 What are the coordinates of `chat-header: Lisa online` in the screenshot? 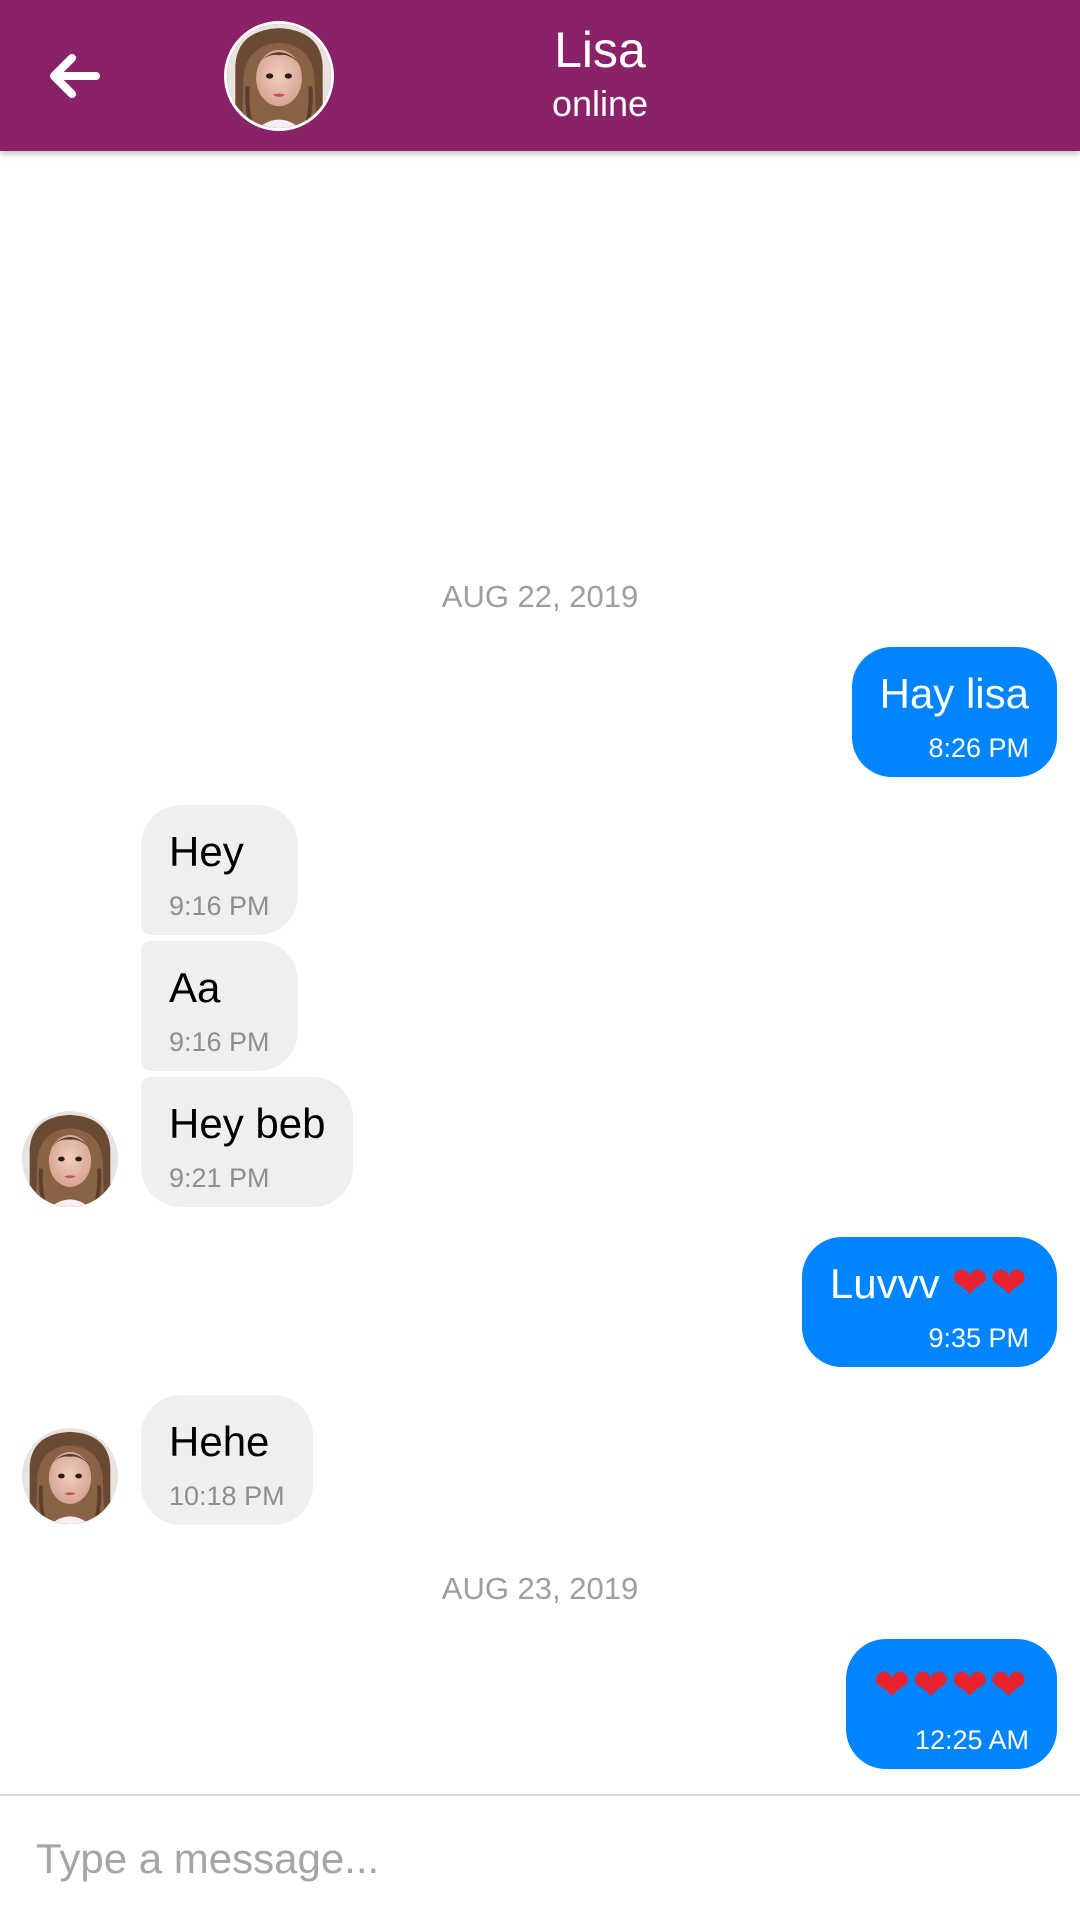 It's located at (540, 75).